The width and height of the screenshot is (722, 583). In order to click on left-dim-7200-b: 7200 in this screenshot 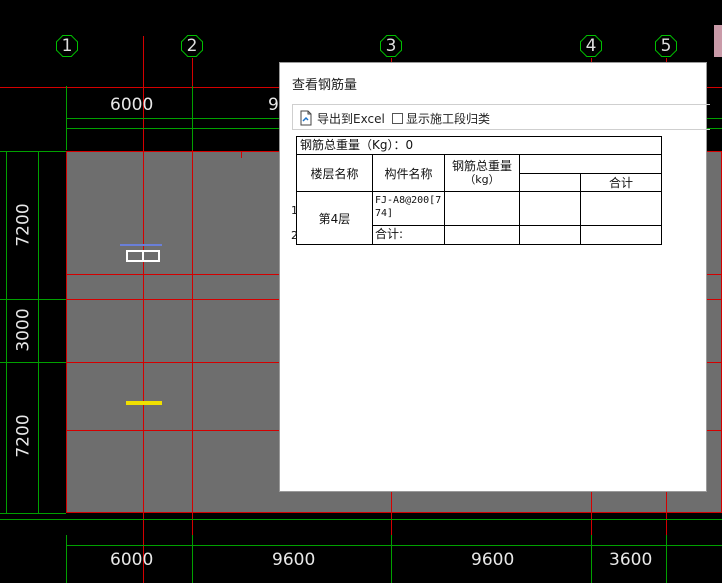, I will do `click(23, 436)`.